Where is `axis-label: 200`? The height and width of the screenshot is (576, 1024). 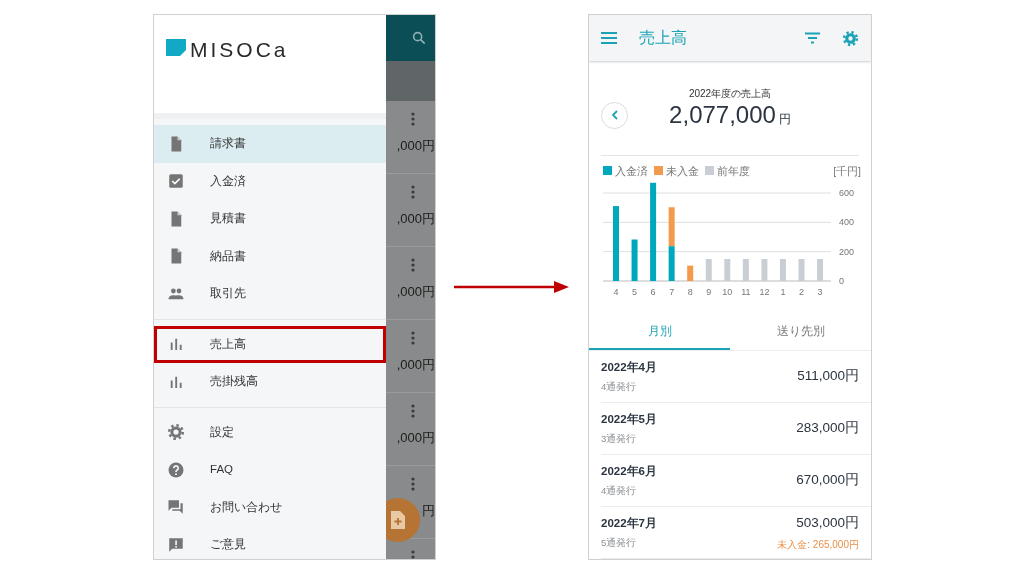
axis-label: 200 is located at coordinates (847, 251).